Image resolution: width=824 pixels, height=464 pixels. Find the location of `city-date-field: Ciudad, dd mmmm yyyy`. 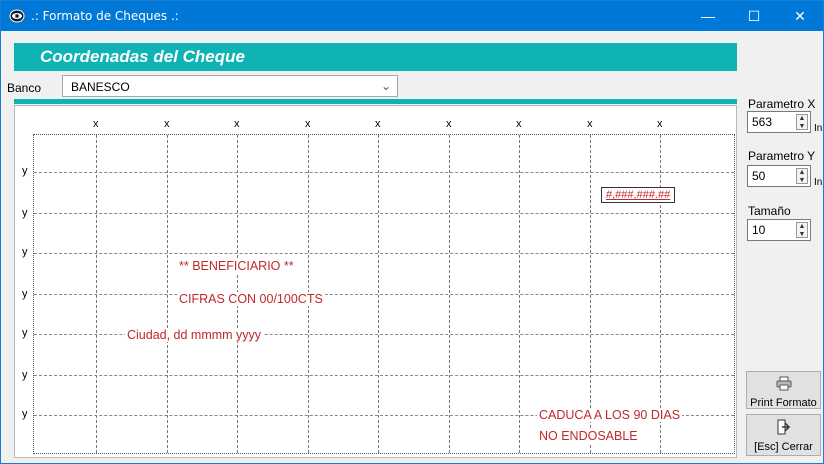

city-date-field: Ciudad, dd mmmm yyyy is located at coordinates (194, 335).